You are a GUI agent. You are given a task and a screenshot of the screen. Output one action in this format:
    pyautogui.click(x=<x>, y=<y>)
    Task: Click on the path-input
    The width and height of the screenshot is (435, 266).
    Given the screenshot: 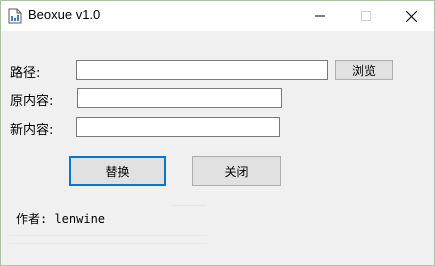 What is the action you would take?
    pyautogui.click(x=202, y=70)
    